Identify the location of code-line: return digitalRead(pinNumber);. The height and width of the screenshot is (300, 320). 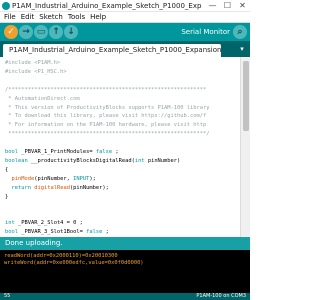
(60, 187).